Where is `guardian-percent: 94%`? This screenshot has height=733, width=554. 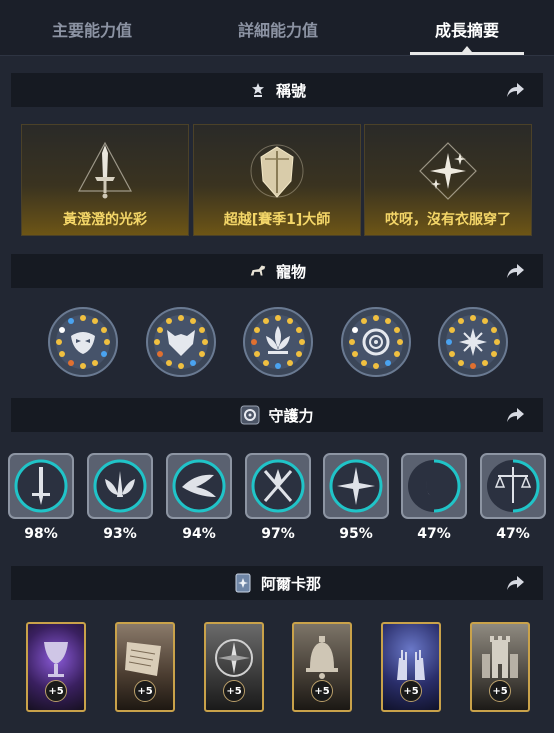
guardian-percent: 94% is located at coordinates (199, 534).